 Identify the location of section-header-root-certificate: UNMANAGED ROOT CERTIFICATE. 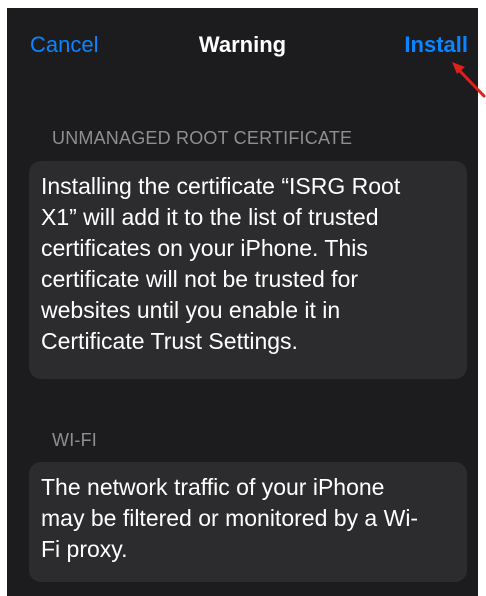
(202, 138).